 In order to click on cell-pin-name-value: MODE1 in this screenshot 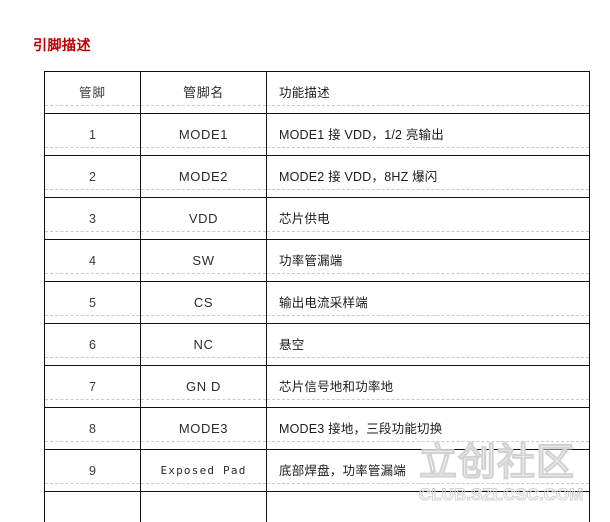, I will do `click(203, 134)`.